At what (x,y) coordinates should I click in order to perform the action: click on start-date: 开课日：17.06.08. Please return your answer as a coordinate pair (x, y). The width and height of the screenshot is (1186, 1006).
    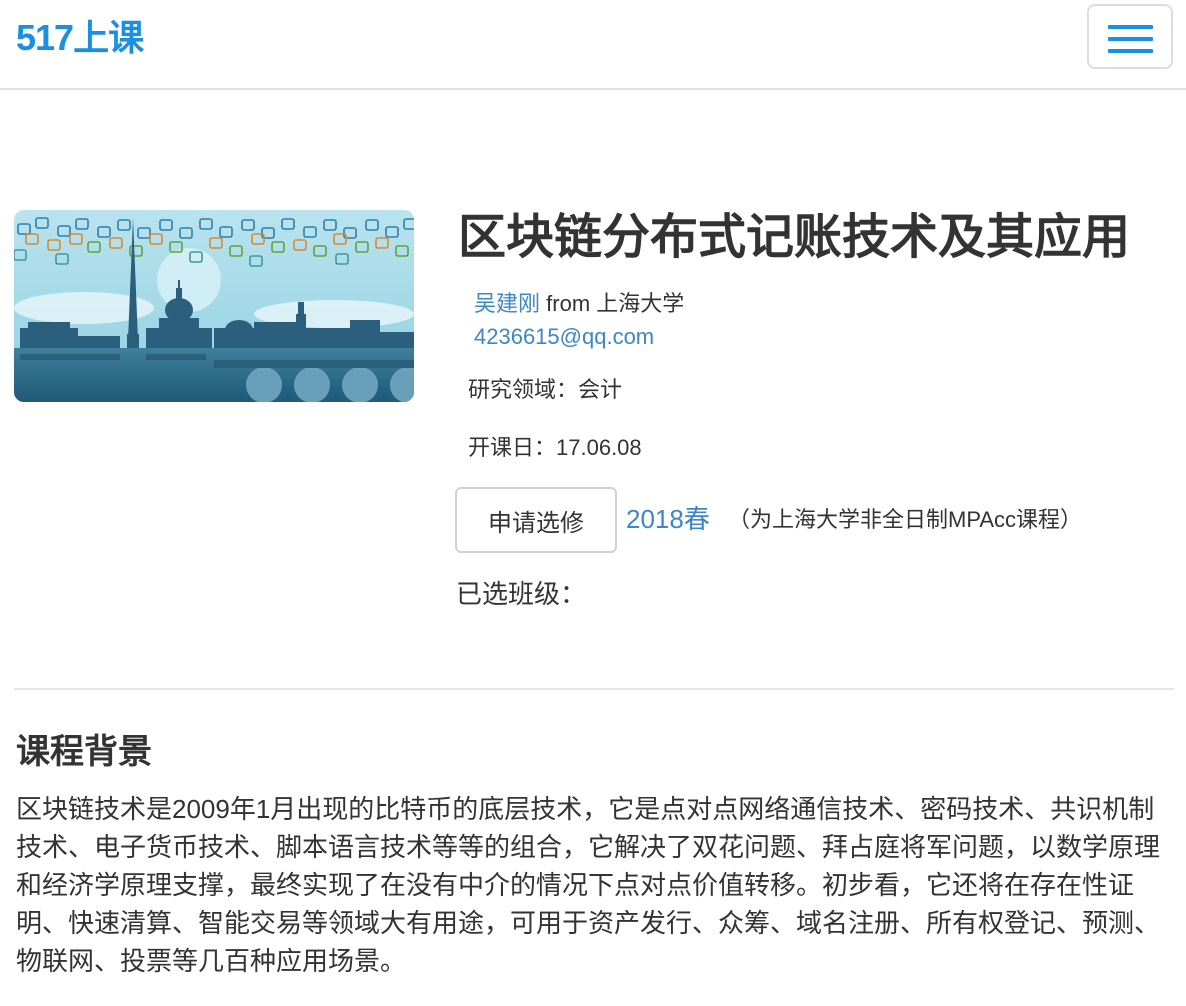
    Looking at the image, I should click on (555, 448).